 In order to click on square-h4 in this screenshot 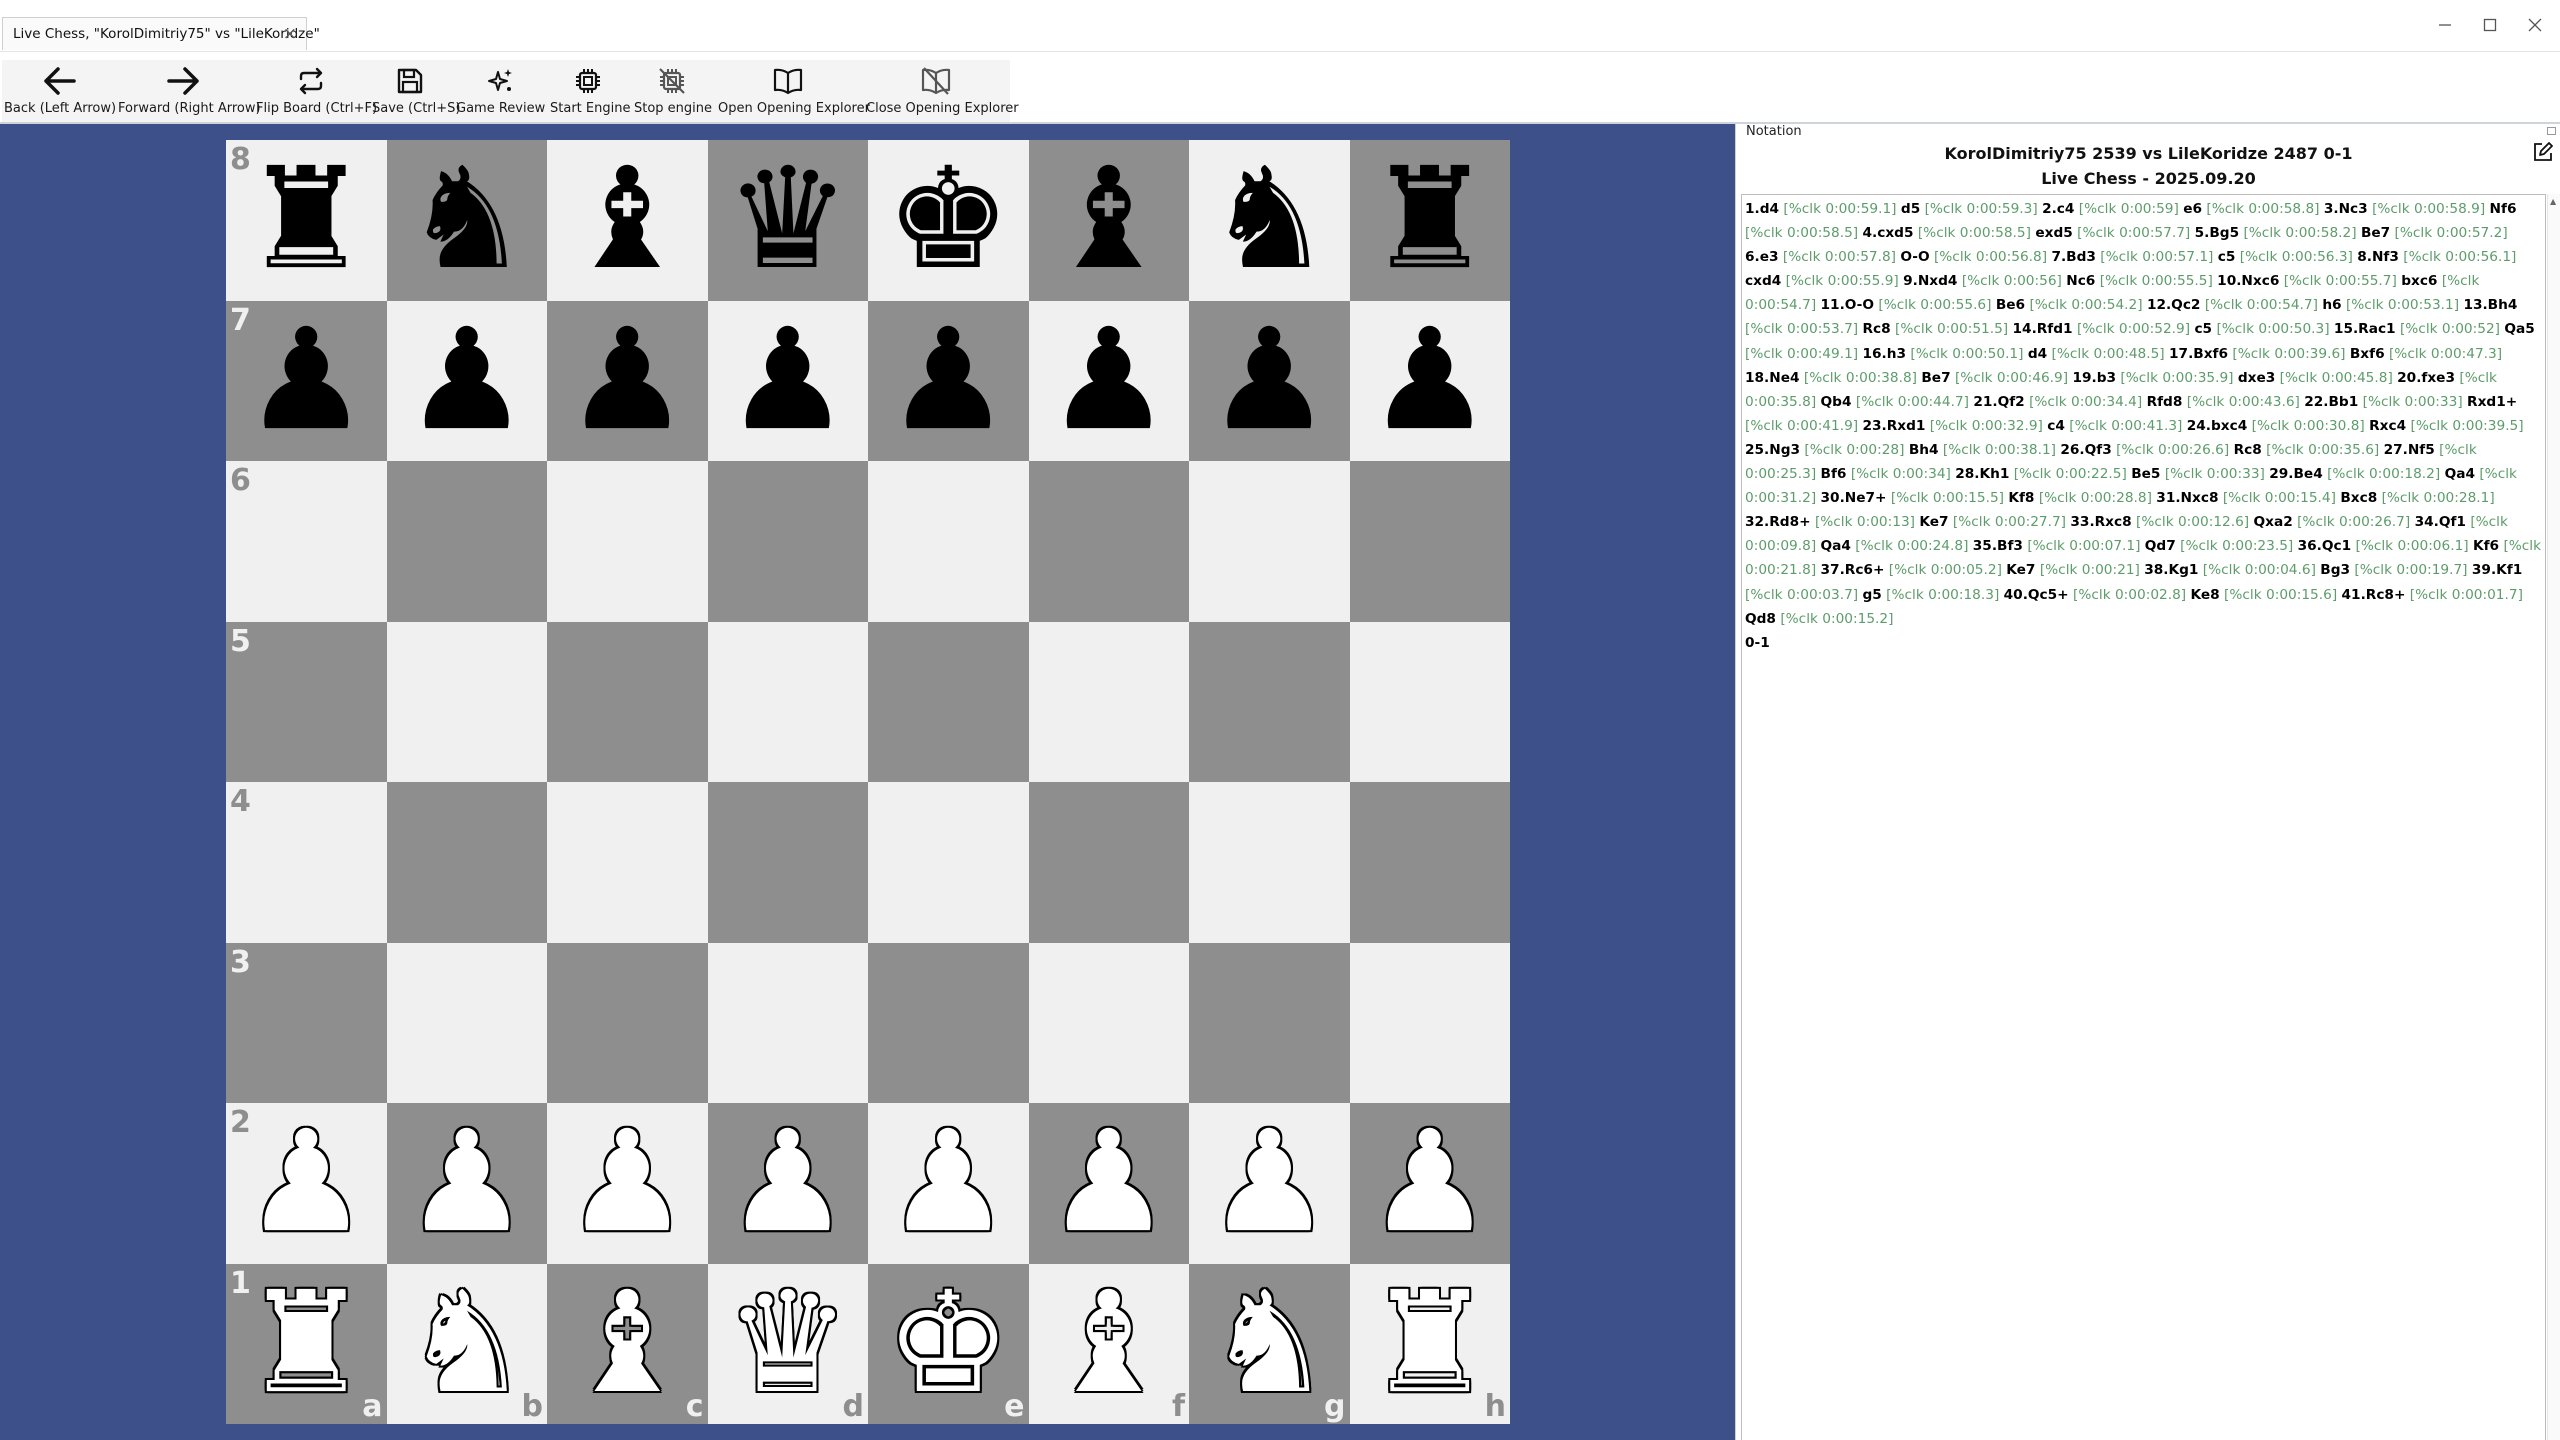, I will do `click(1429, 862)`.